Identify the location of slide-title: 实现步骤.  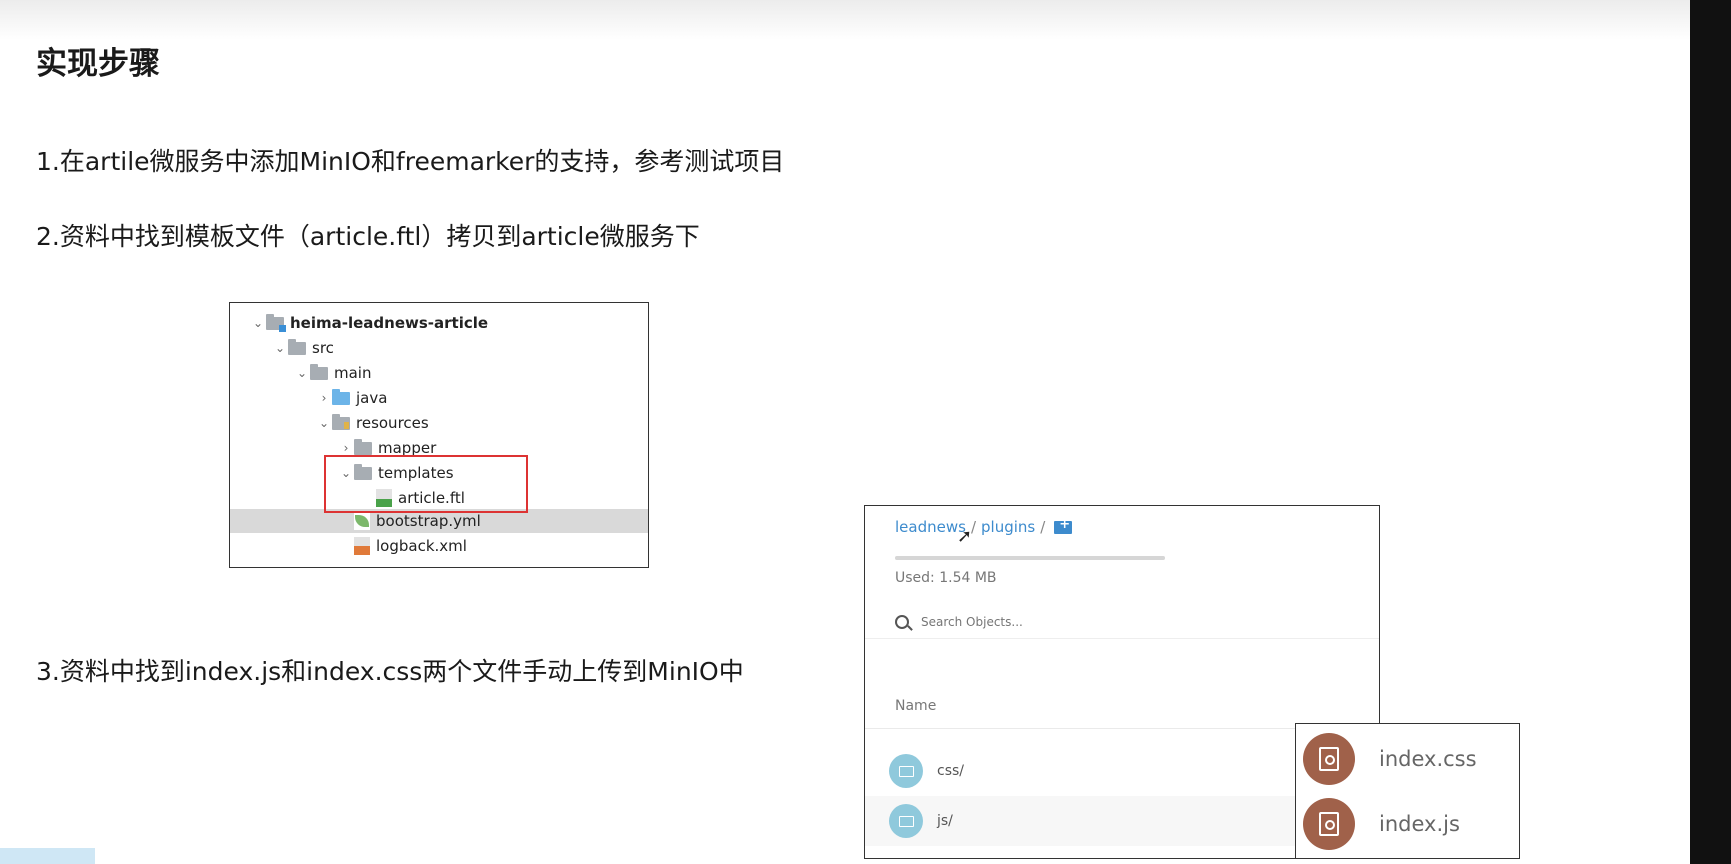
(98, 64).